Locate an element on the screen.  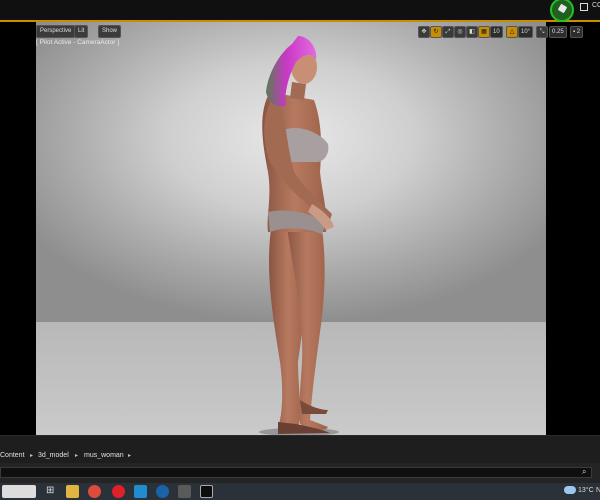
rotate-icon: ↻ is located at coordinates (436, 32).